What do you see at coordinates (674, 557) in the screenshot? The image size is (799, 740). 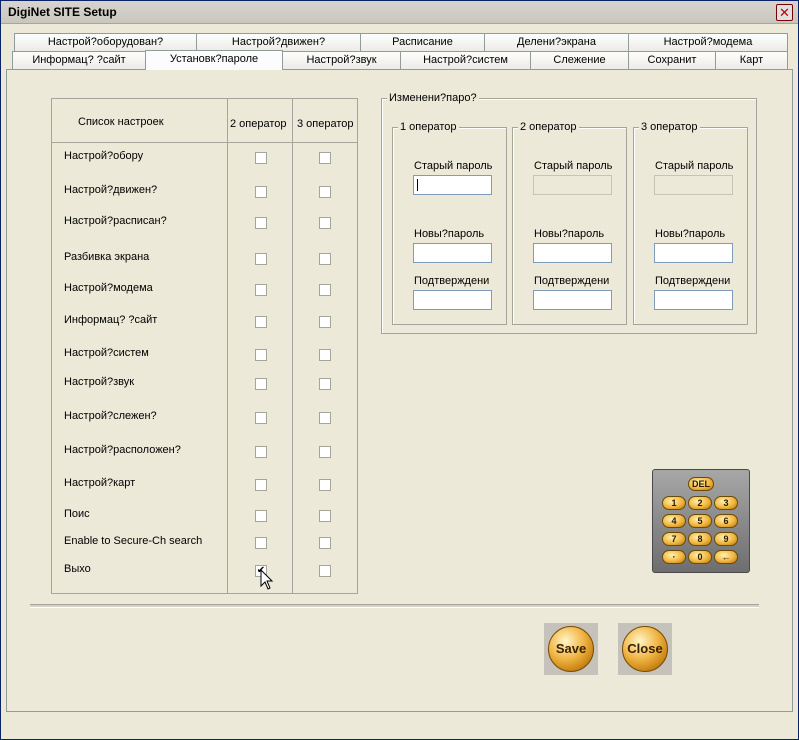 I see `keypad-key: ·` at bounding box center [674, 557].